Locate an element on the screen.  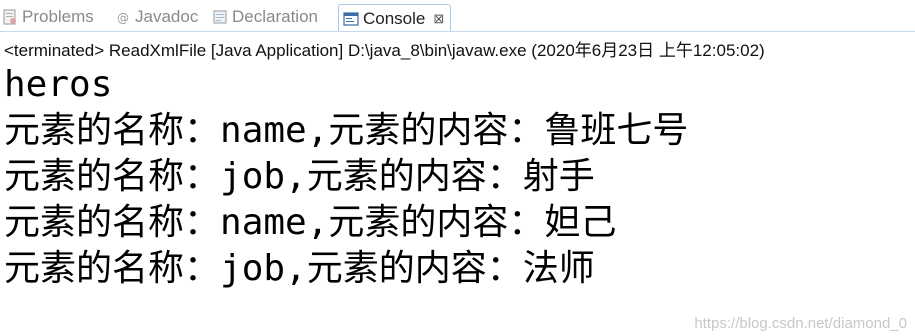
declaration-icon is located at coordinates (220, 17).